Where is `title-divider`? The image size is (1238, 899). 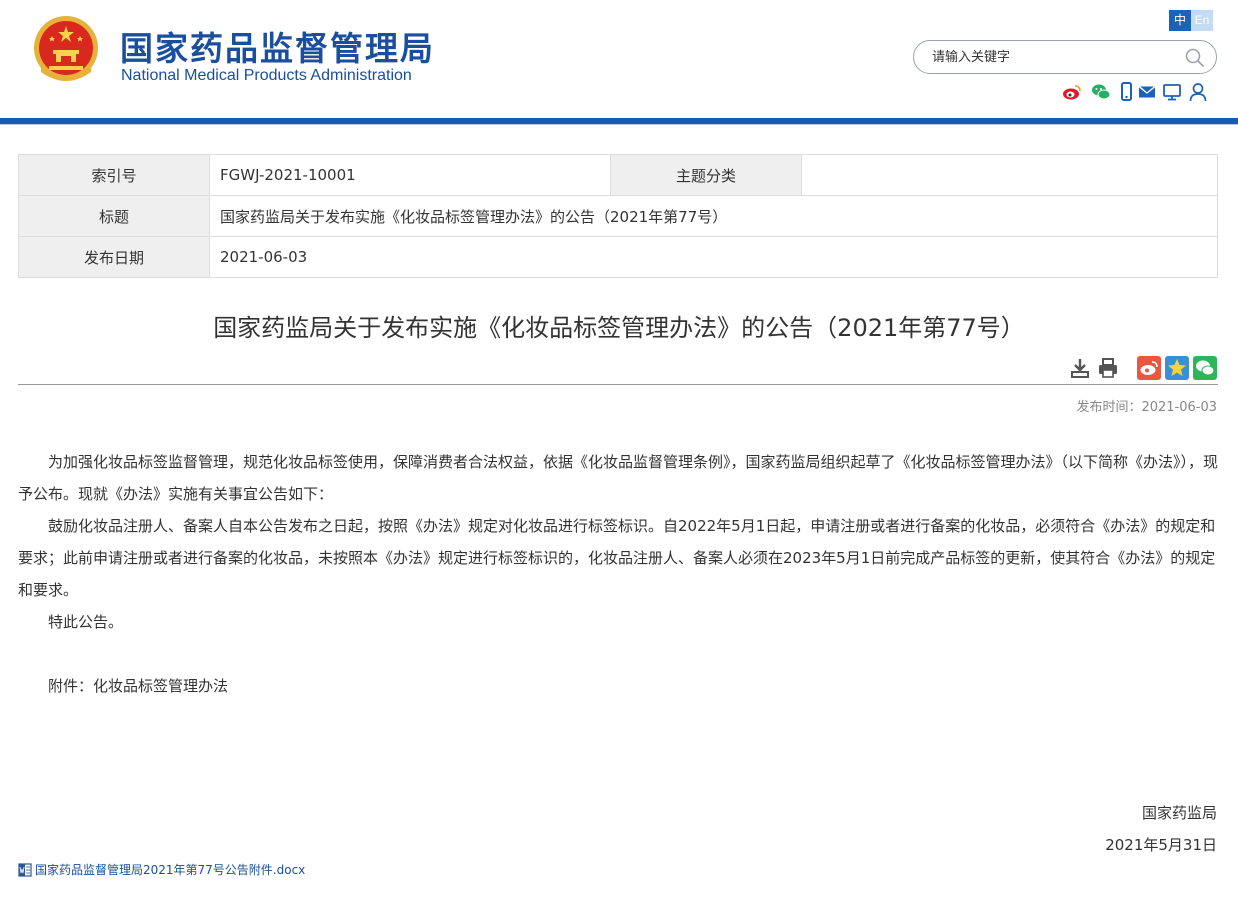
title-divider is located at coordinates (618, 384).